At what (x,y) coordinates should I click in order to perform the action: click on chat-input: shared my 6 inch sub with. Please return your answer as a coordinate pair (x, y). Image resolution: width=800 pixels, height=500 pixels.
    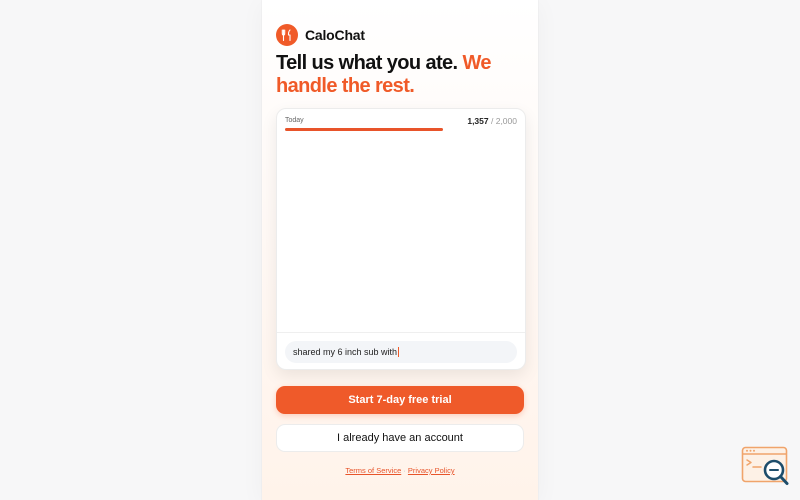
    Looking at the image, I should click on (401, 352).